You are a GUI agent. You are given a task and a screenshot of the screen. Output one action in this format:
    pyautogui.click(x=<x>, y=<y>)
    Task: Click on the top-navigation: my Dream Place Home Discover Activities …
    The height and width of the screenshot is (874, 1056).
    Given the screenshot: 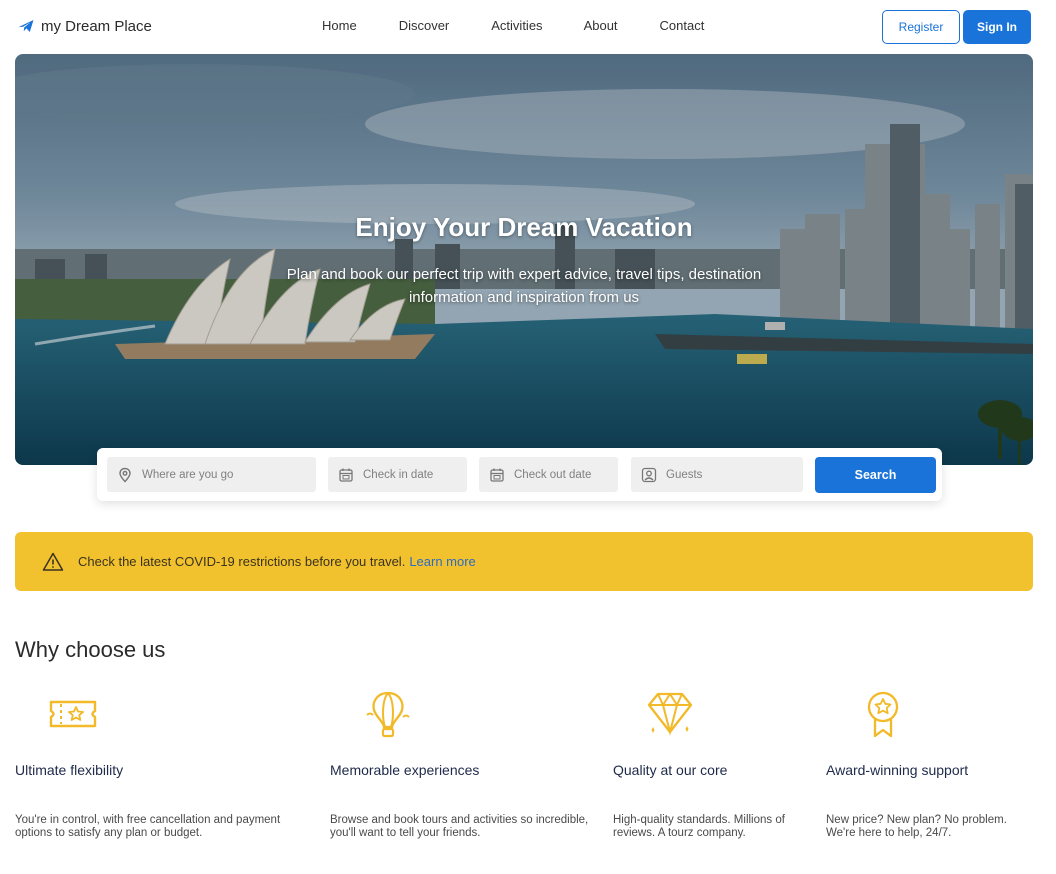 What is the action you would take?
    pyautogui.click(x=528, y=27)
    